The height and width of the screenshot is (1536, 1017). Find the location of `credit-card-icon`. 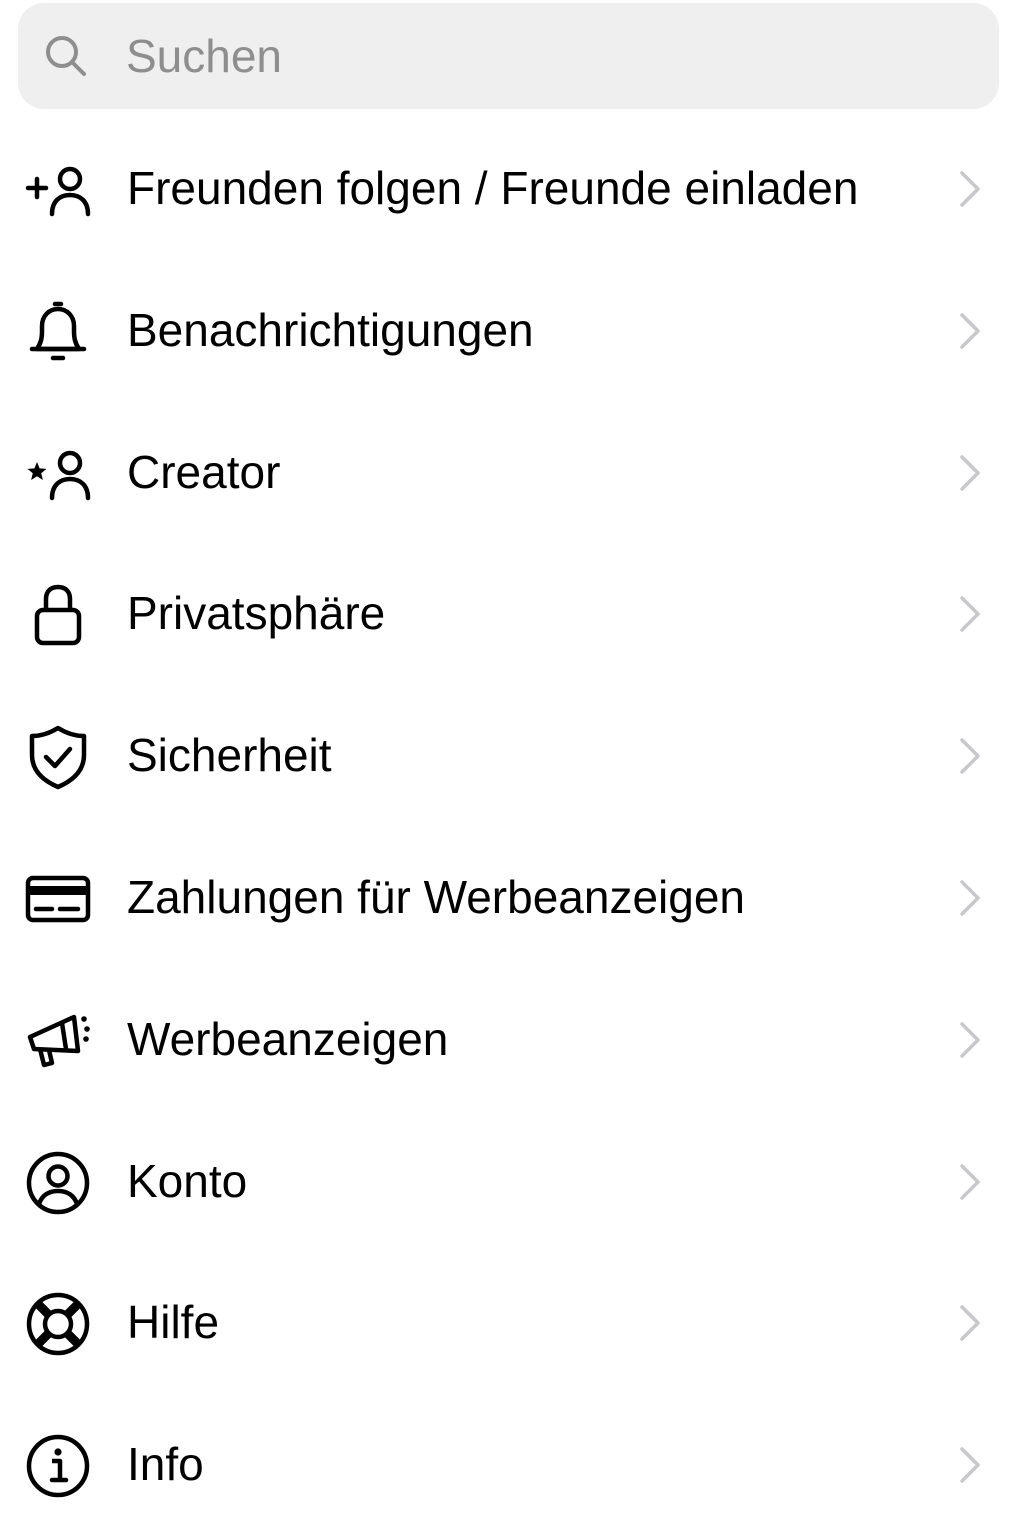

credit-card-icon is located at coordinates (58, 899).